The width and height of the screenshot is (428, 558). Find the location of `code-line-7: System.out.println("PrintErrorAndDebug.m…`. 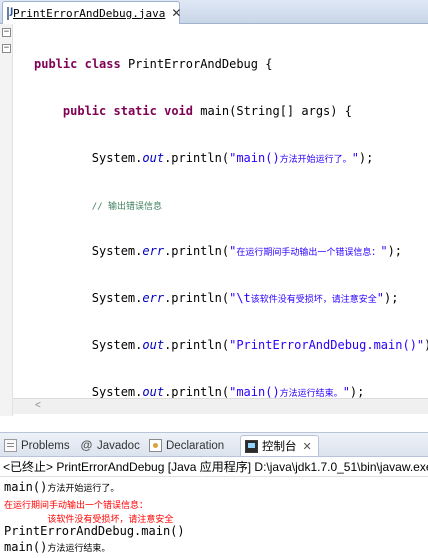

code-line-7: System.out.println("PrintErrorAndDebug.m… is located at coordinates (259, 344).